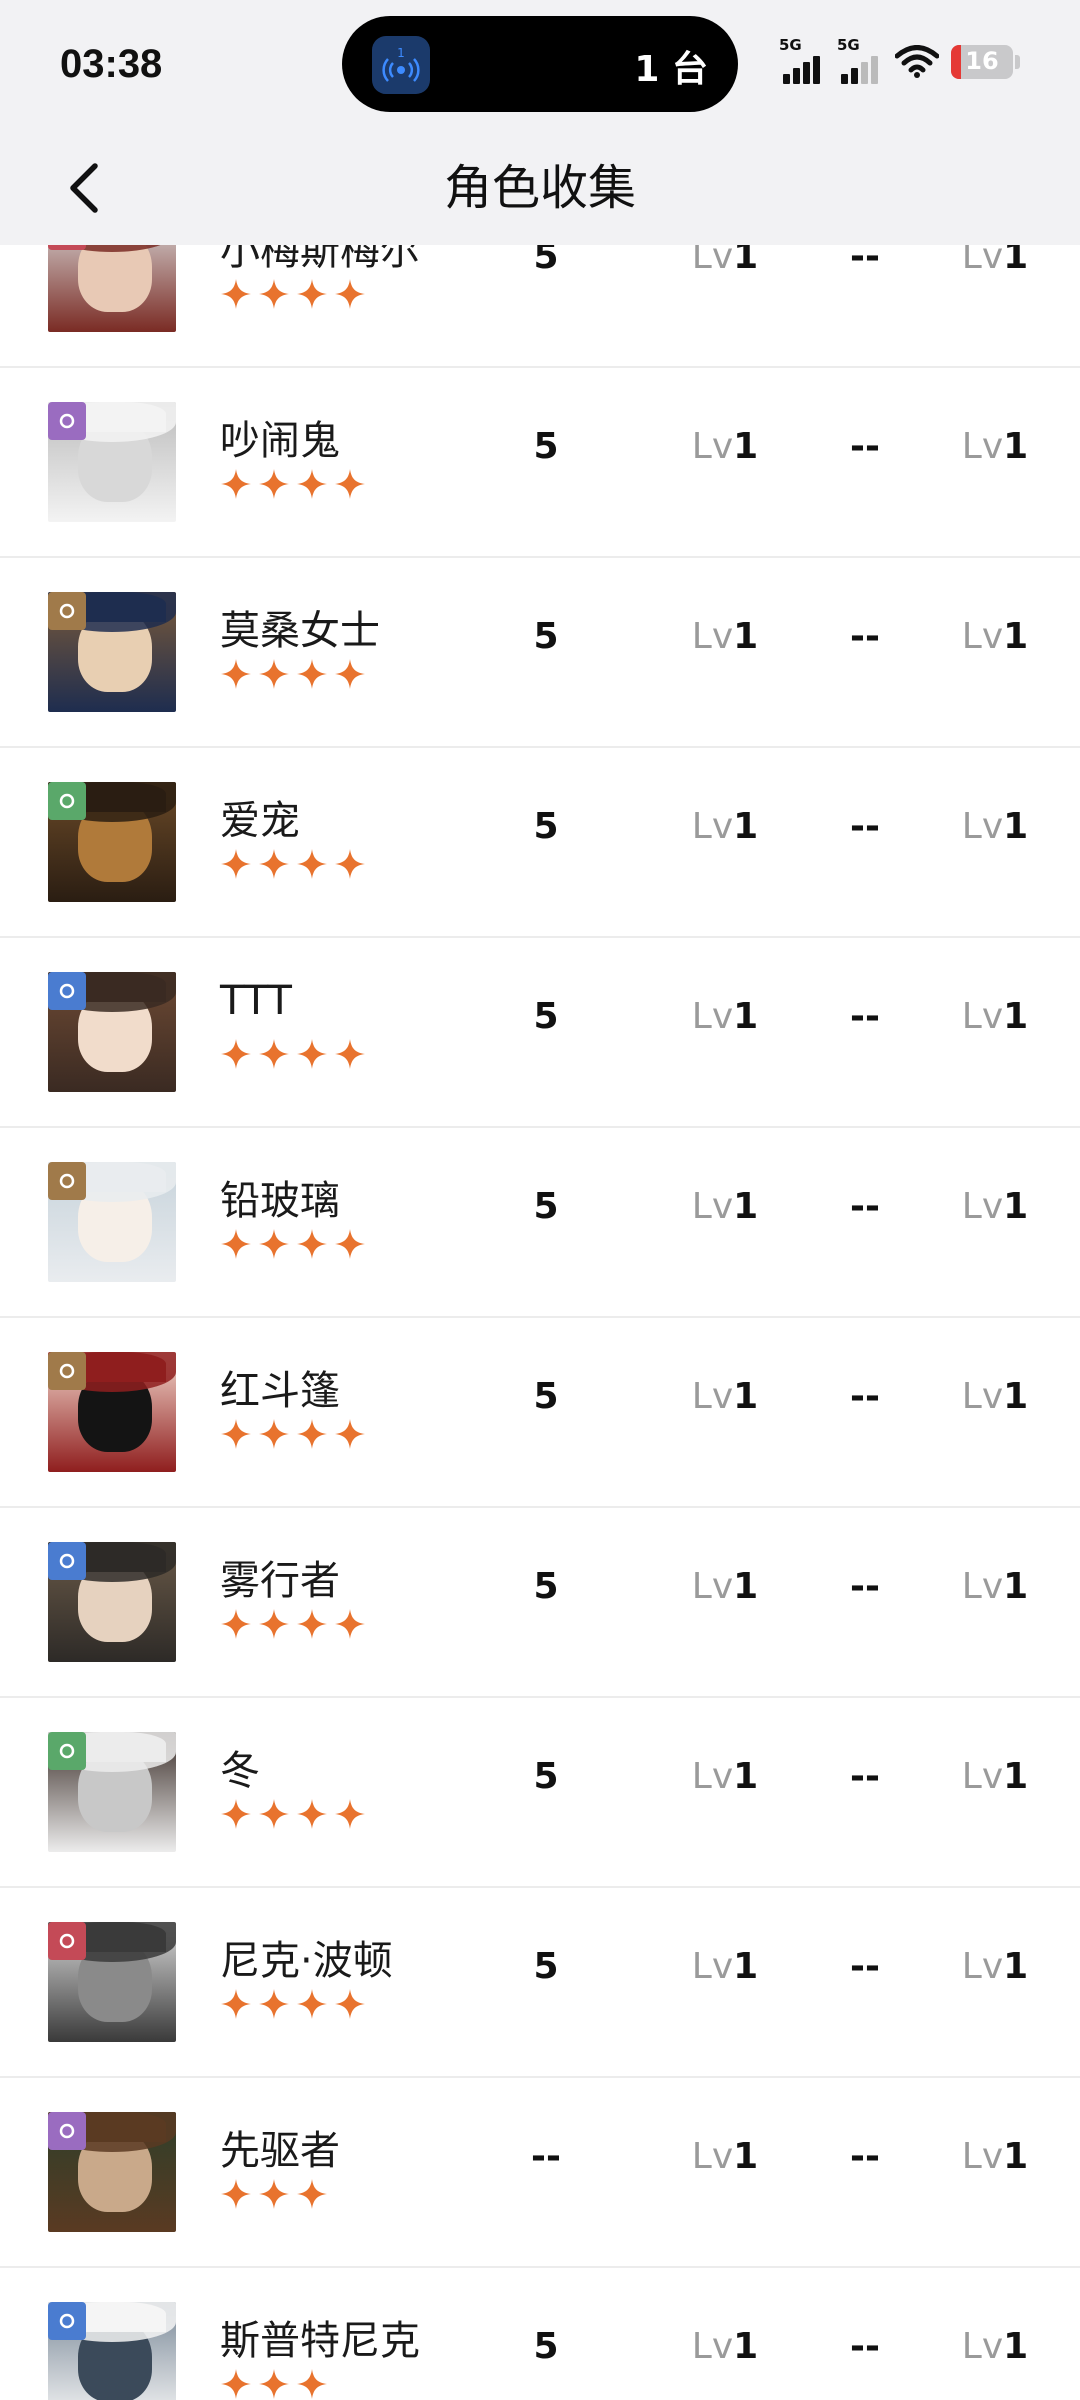  I want to click on character-count: --, so click(546, 2156).